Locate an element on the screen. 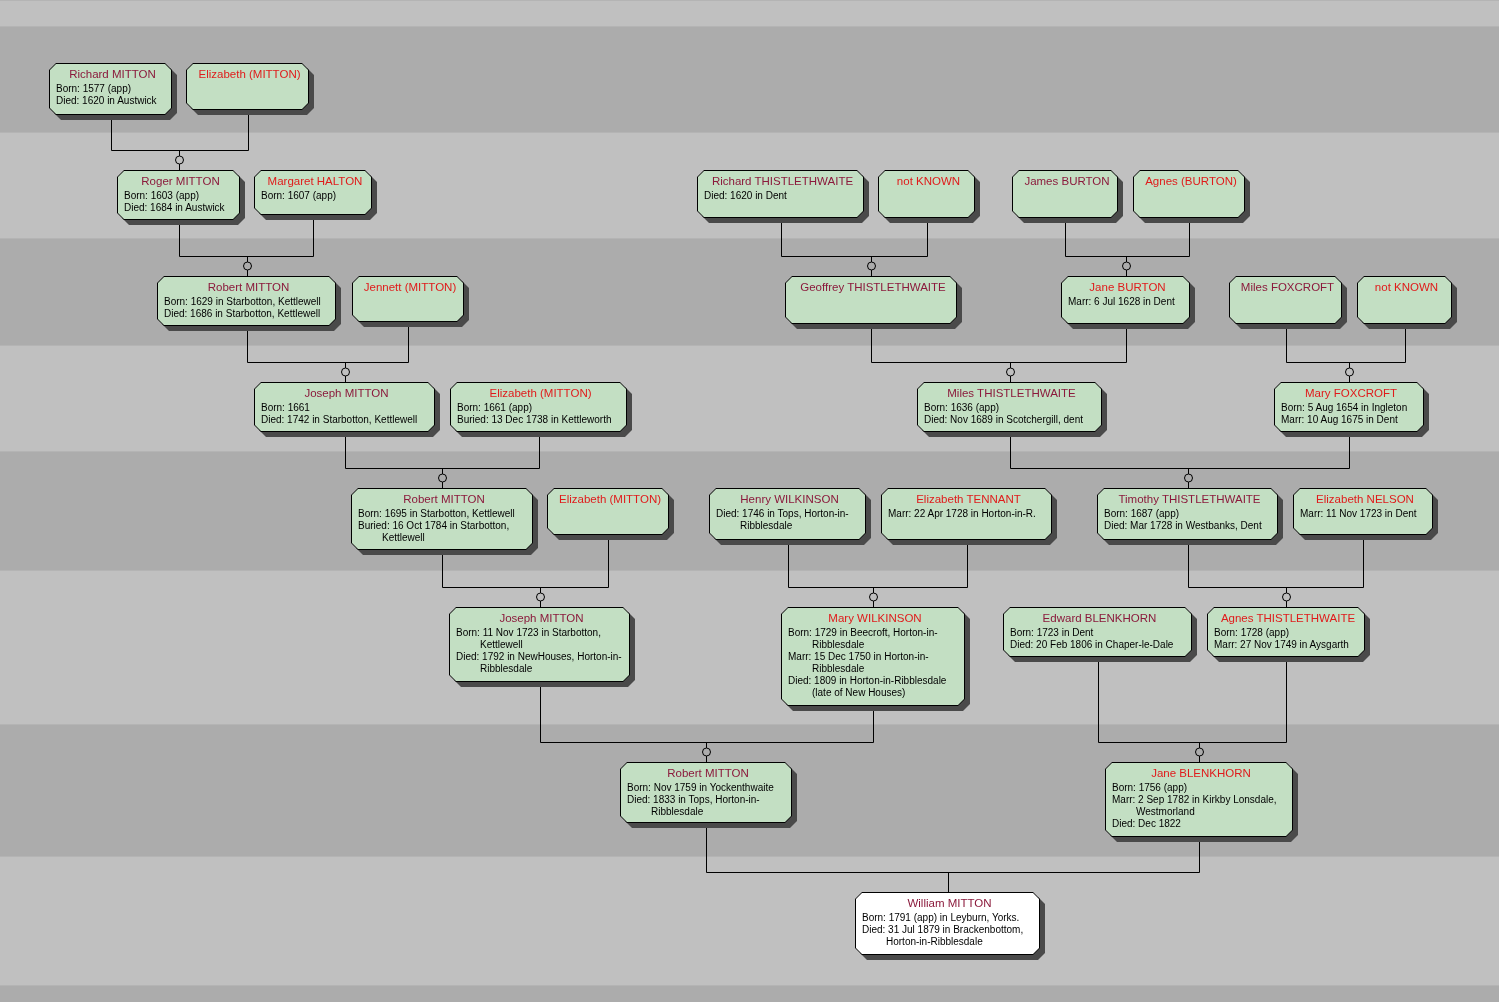 Image resolution: width=1499 pixels, height=1002 pixels. person-card: Jane BLENKHORN Born: 1756 (app) Marr: 2 Sep 1782 in Kirkby Lonsdale, Westmorland Died: Dec 1822 is located at coordinates (1199, 799).